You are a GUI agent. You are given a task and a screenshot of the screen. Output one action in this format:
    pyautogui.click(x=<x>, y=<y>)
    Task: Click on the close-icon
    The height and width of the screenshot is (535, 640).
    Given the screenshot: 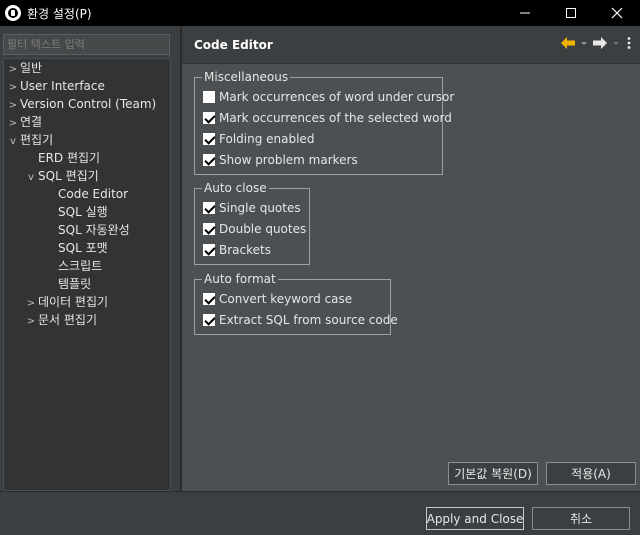 What is the action you would take?
    pyautogui.click(x=617, y=13)
    